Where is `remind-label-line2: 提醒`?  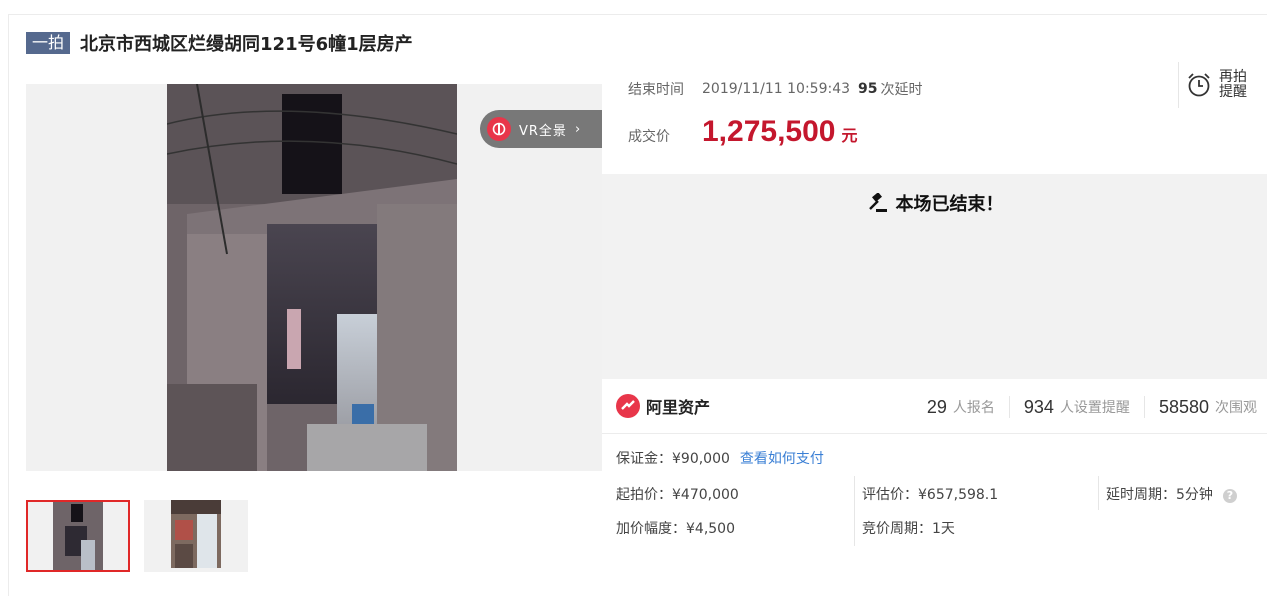 remind-label-line2: 提醒 is located at coordinates (1233, 92).